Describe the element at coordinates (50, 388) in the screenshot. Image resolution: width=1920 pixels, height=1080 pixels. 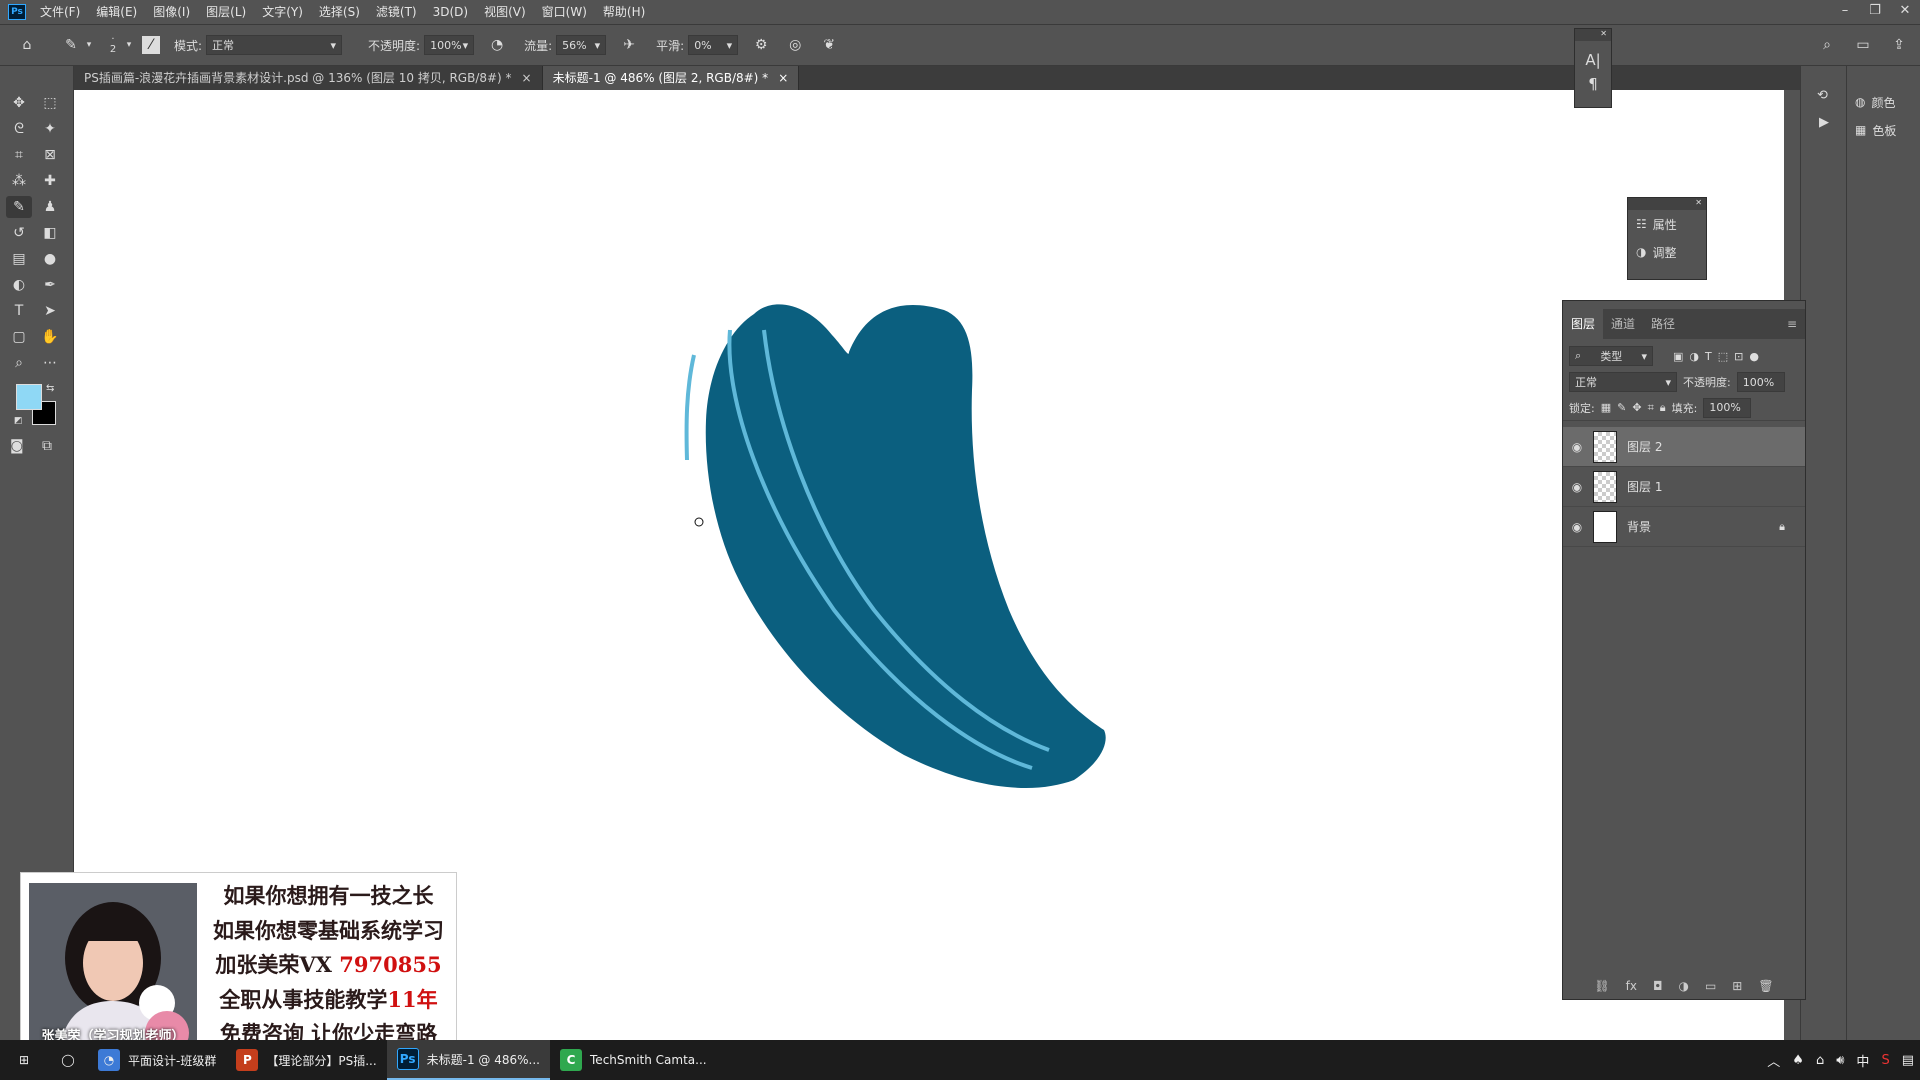
I see `swap-colors-icon: ⇆` at that location.